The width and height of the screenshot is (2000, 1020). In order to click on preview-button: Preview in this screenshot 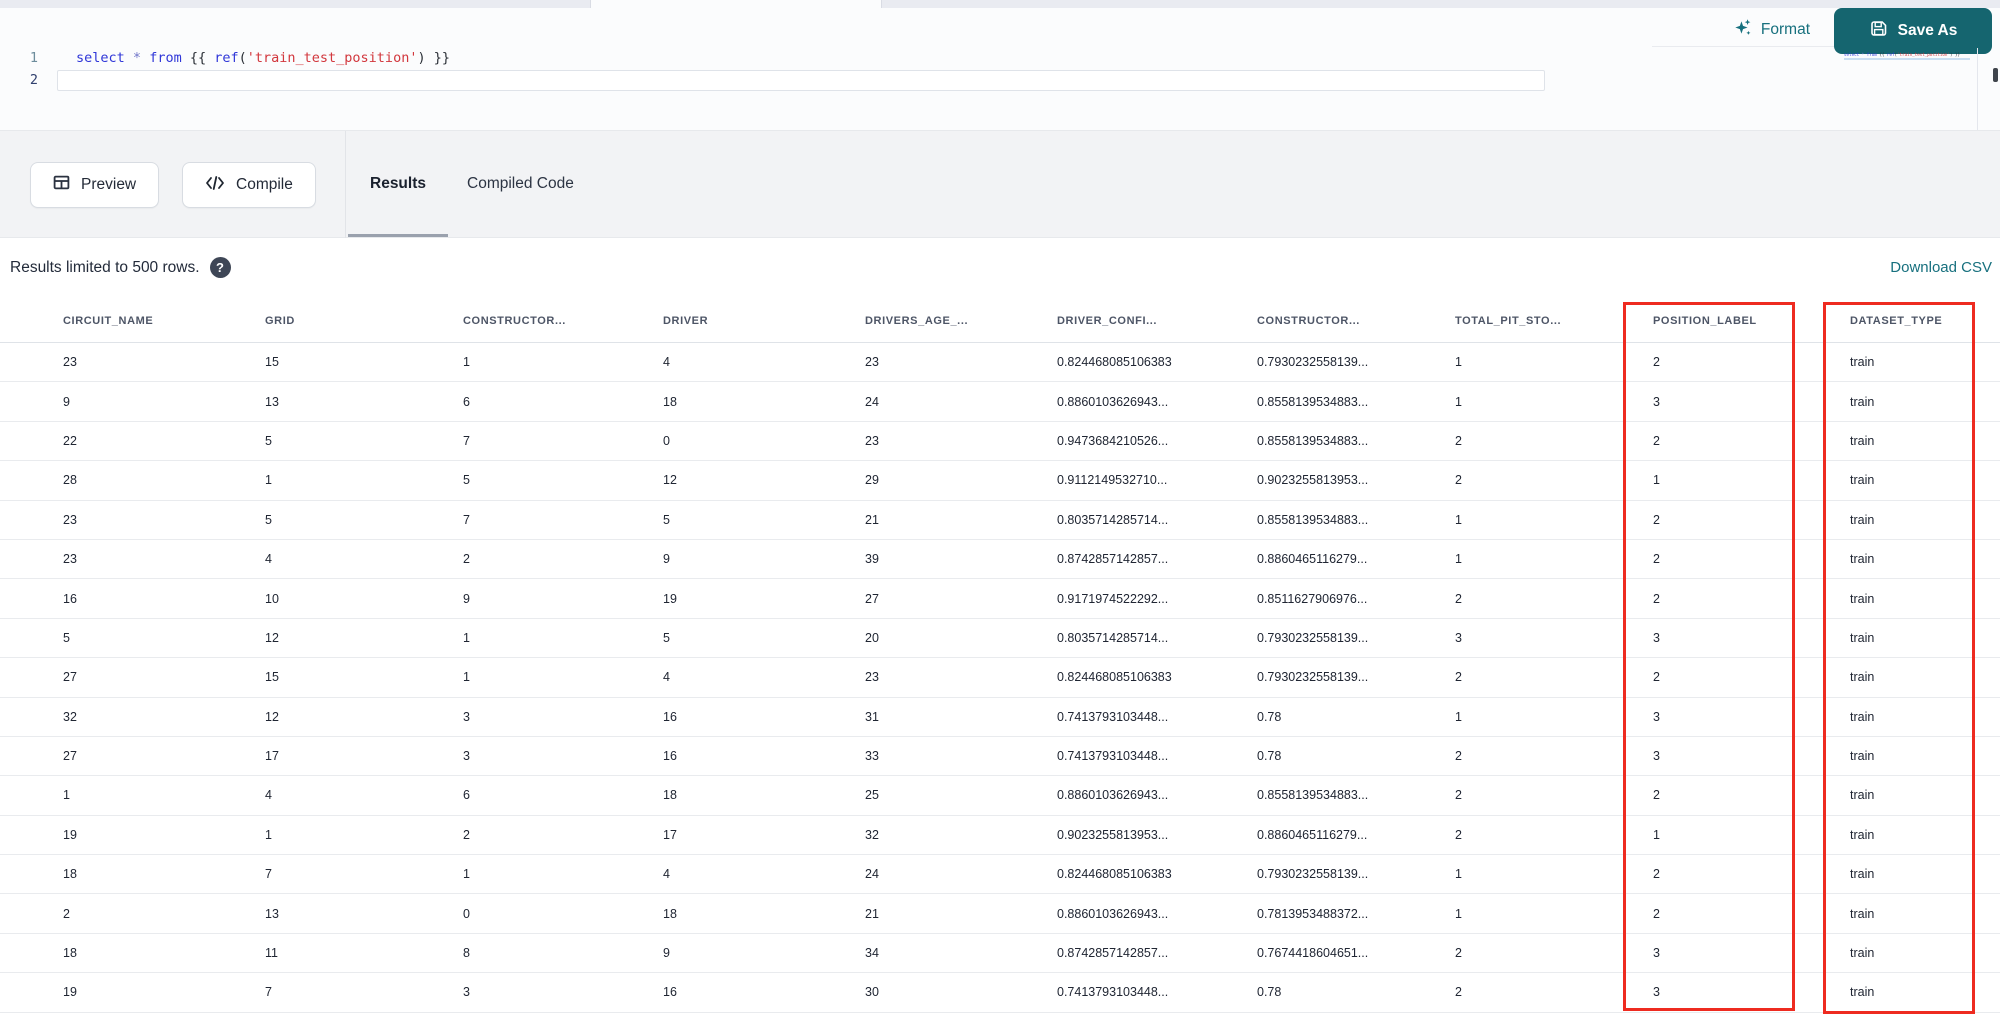, I will do `click(95, 185)`.